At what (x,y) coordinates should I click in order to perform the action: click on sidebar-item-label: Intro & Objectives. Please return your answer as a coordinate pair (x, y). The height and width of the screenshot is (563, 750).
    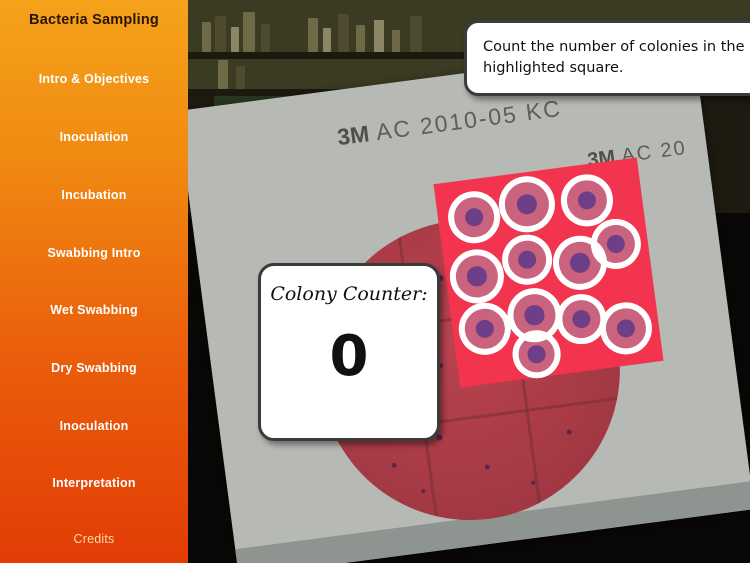
    Looking at the image, I should click on (94, 79).